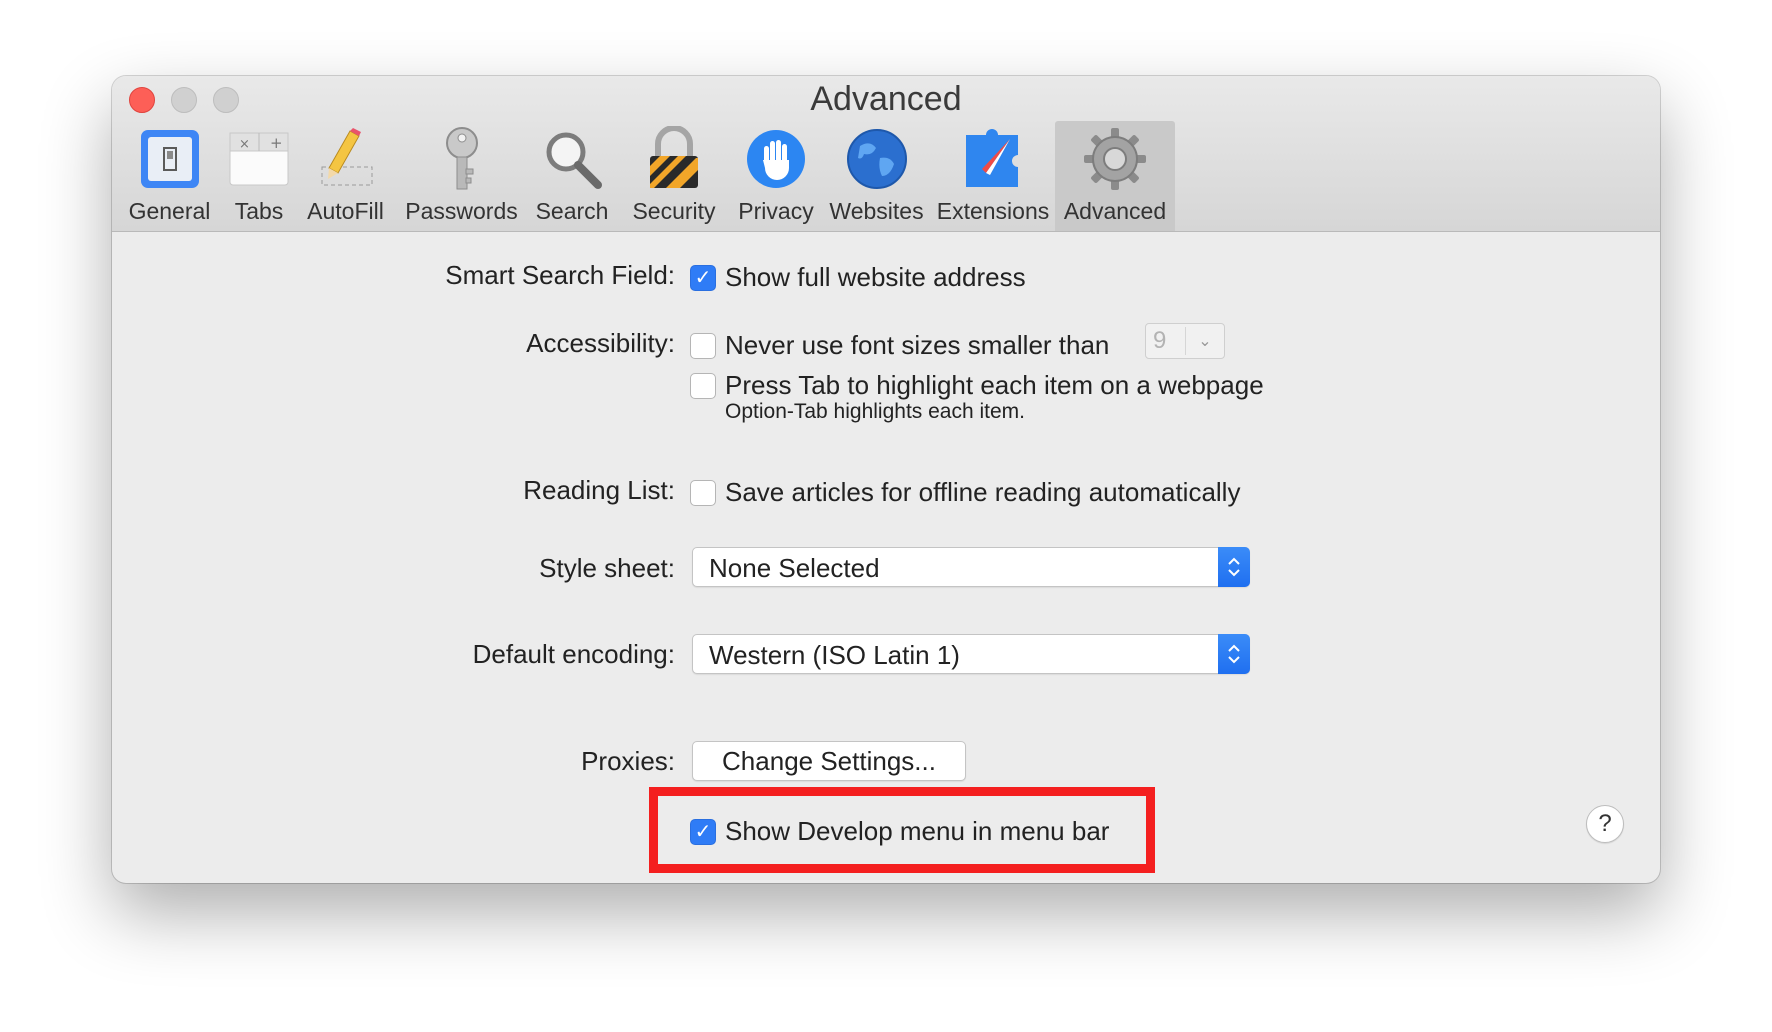 The height and width of the screenshot is (1032, 1772). What do you see at coordinates (776, 159) in the screenshot?
I see `hand-icon` at bounding box center [776, 159].